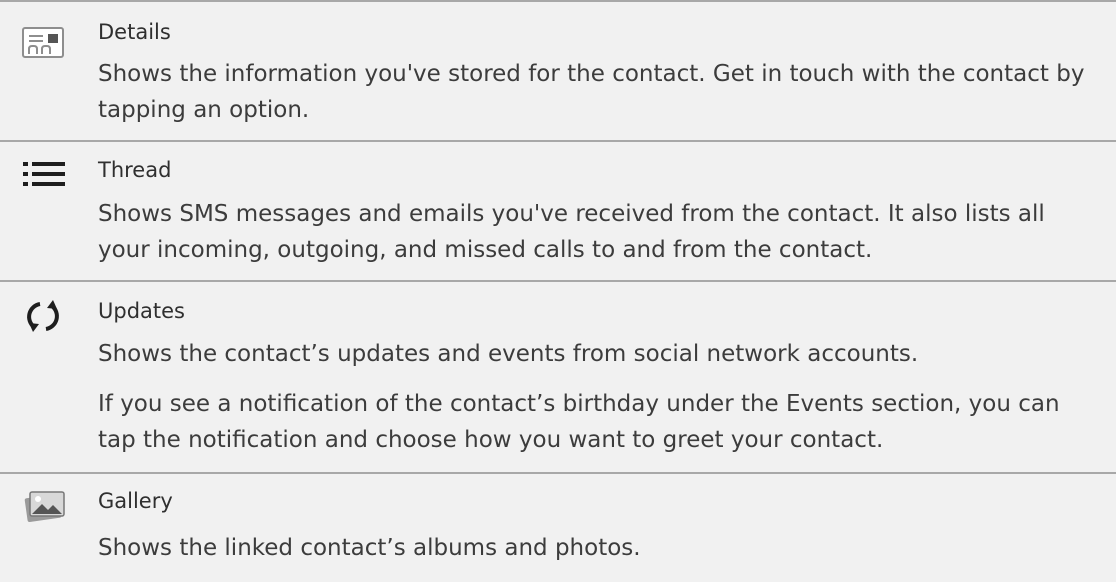 The height and width of the screenshot is (582, 1116). I want to click on section-title: Updates, so click(141, 311).